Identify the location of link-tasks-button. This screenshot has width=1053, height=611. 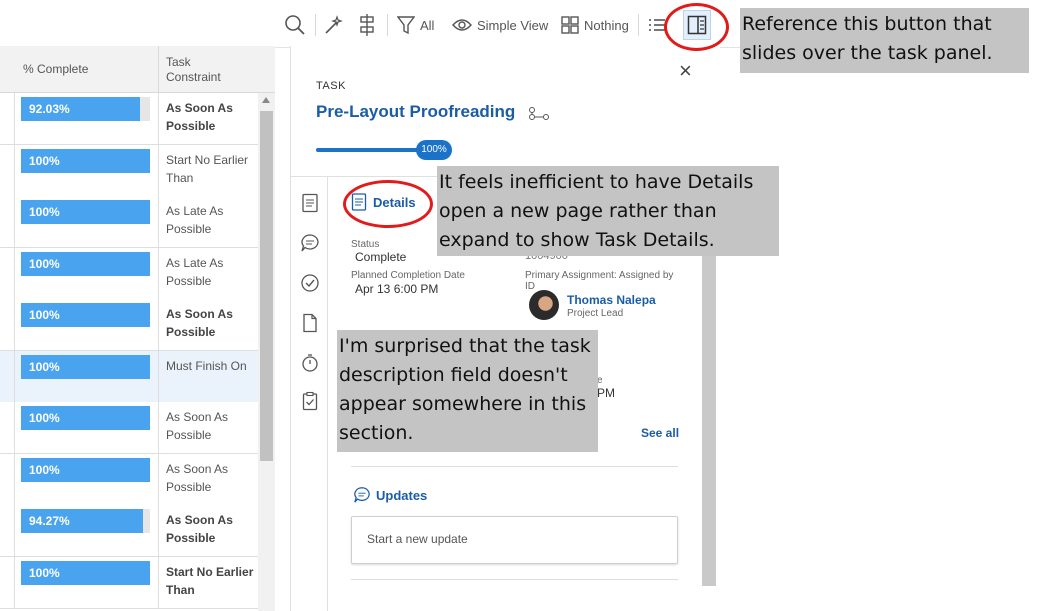
(334, 25).